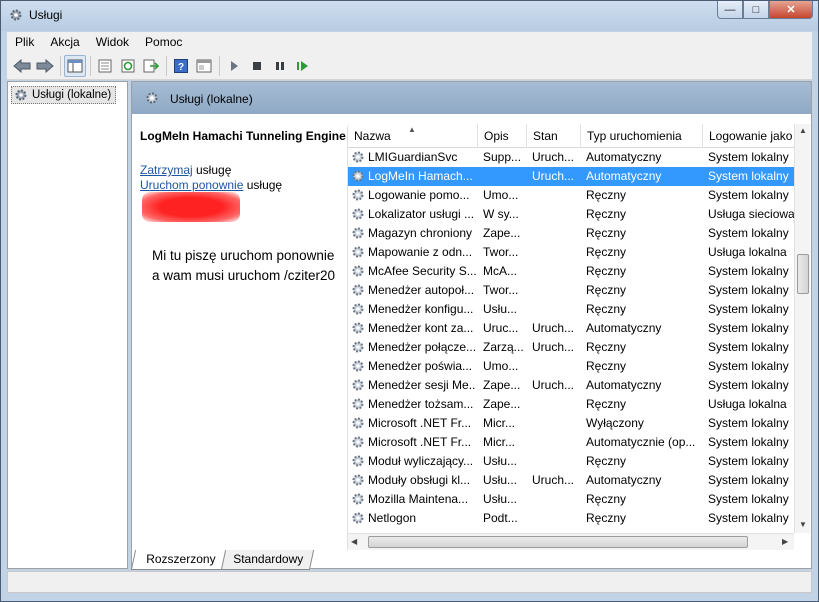 Image resolution: width=819 pixels, height=602 pixels. What do you see at coordinates (178, 560) in the screenshot?
I see `tab-extended: Rozszerzony` at bounding box center [178, 560].